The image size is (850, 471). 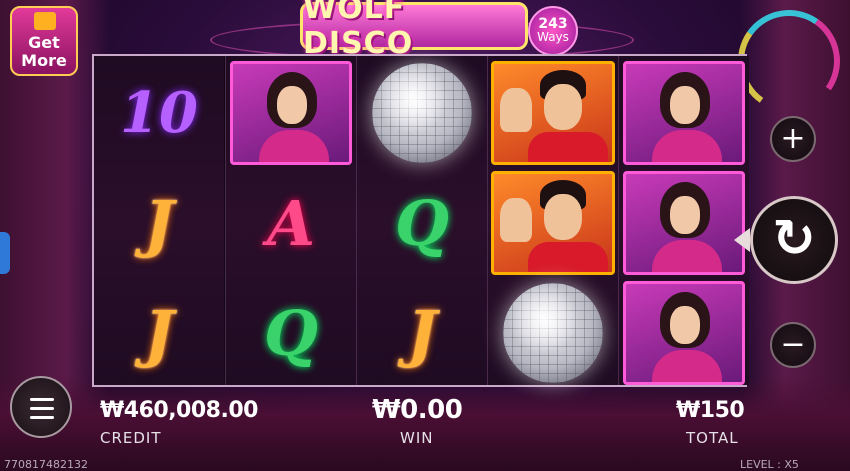 I want to click on spin-button: ↻, so click(x=794, y=240).